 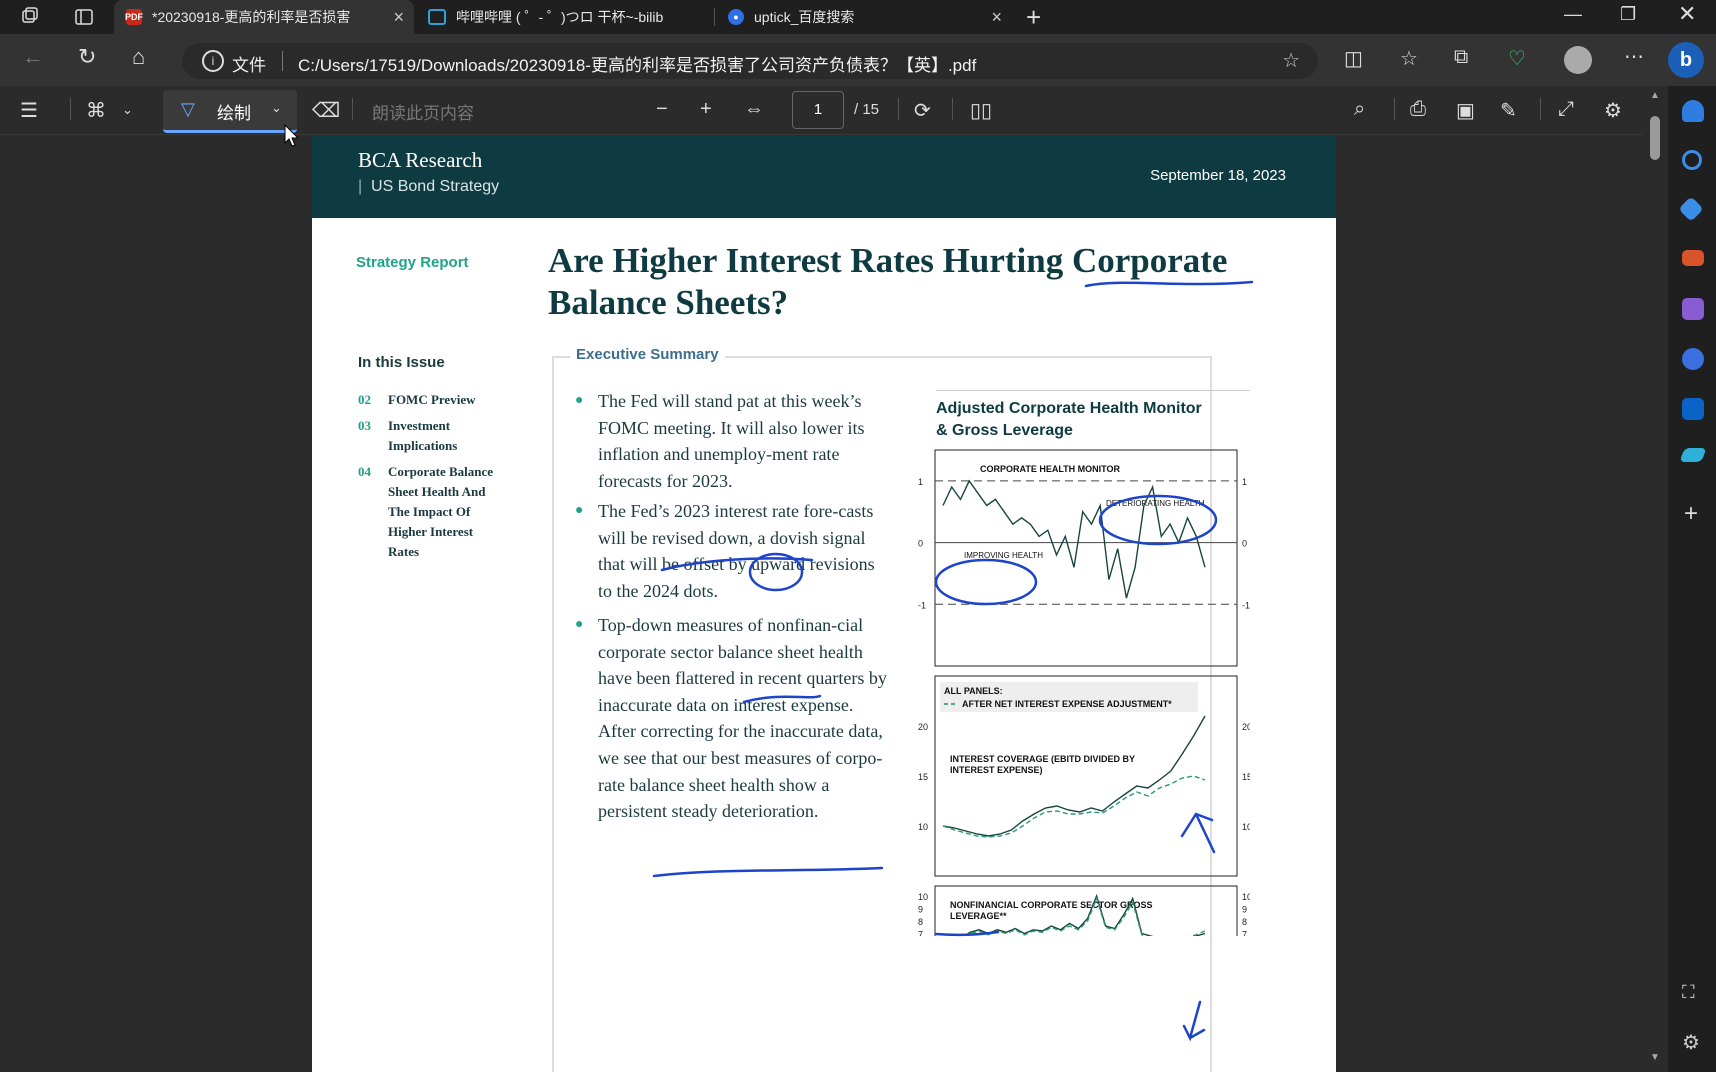 I want to click on save-icon: ▣, so click(x=1465, y=110).